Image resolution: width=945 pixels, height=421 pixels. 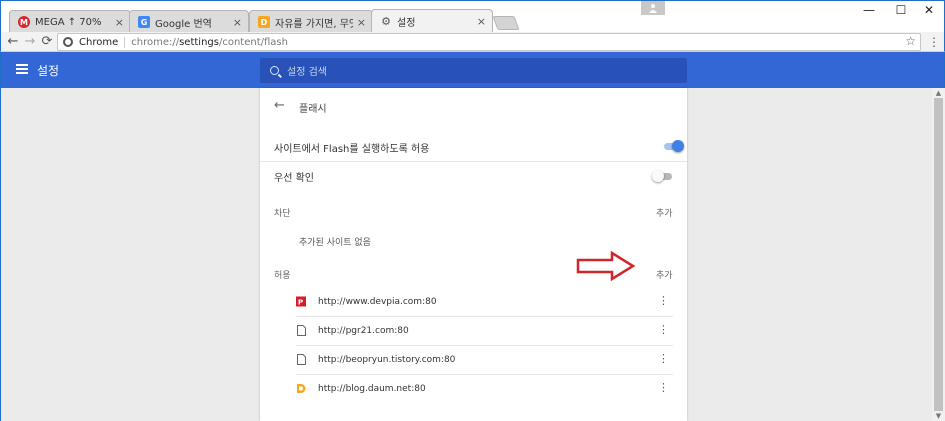 What do you see at coordinates (432, 21) in the screenshot?
I see `tab-settings: ⚙ 설정 ×` at bounding box center [432, 21].